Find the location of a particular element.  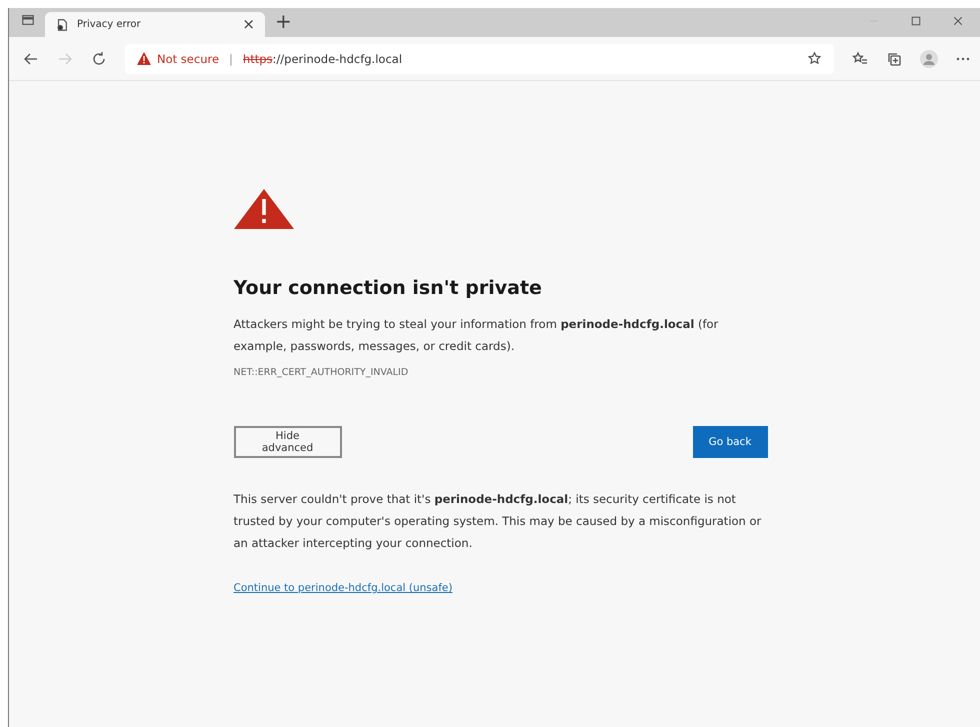

profile-avatar is located at coordinates (929, 59).